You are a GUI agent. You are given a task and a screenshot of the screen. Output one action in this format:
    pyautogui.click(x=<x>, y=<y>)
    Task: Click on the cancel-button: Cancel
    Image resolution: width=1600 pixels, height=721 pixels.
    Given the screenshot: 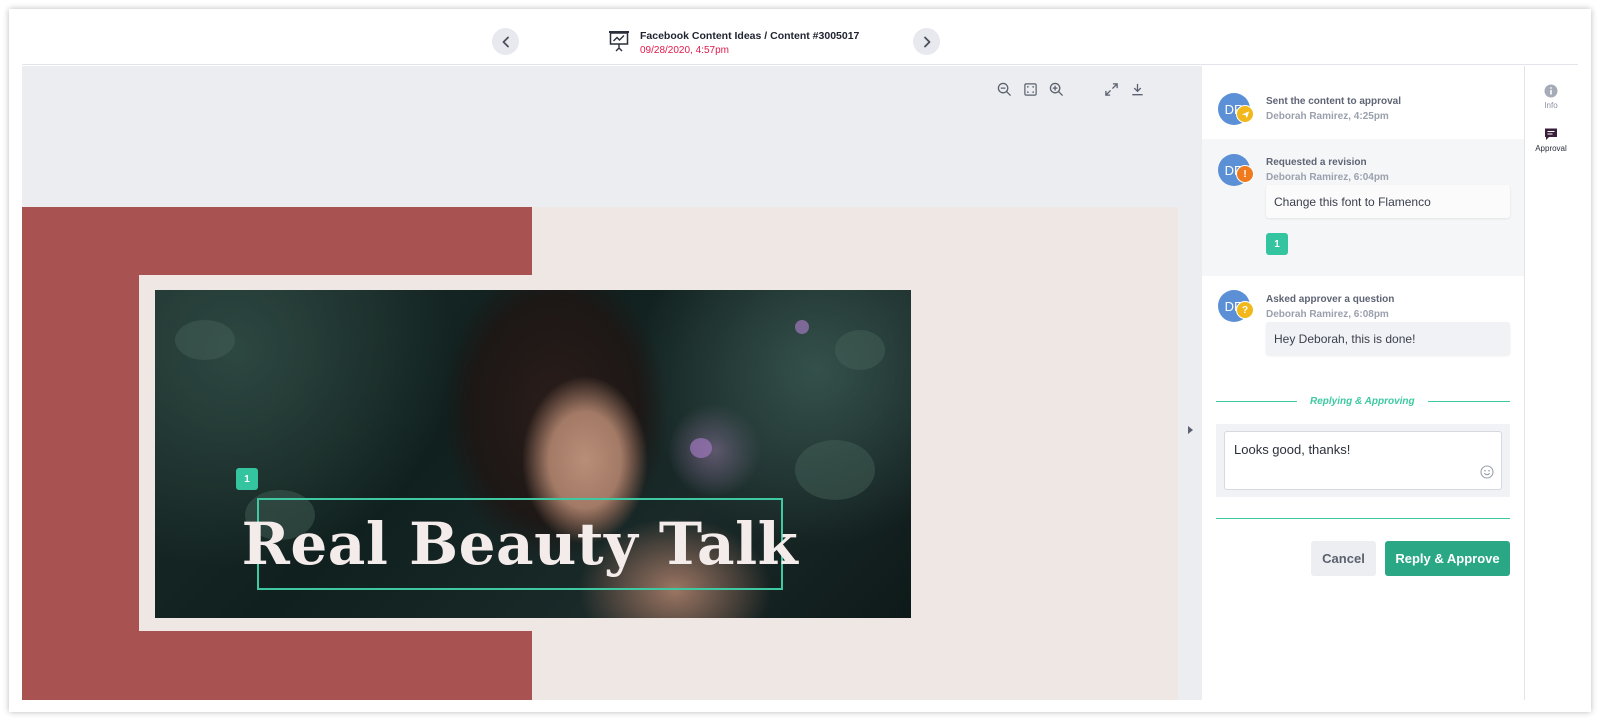 What is the action you would take?
    pyautogui.click(x=1343, y=558)
    